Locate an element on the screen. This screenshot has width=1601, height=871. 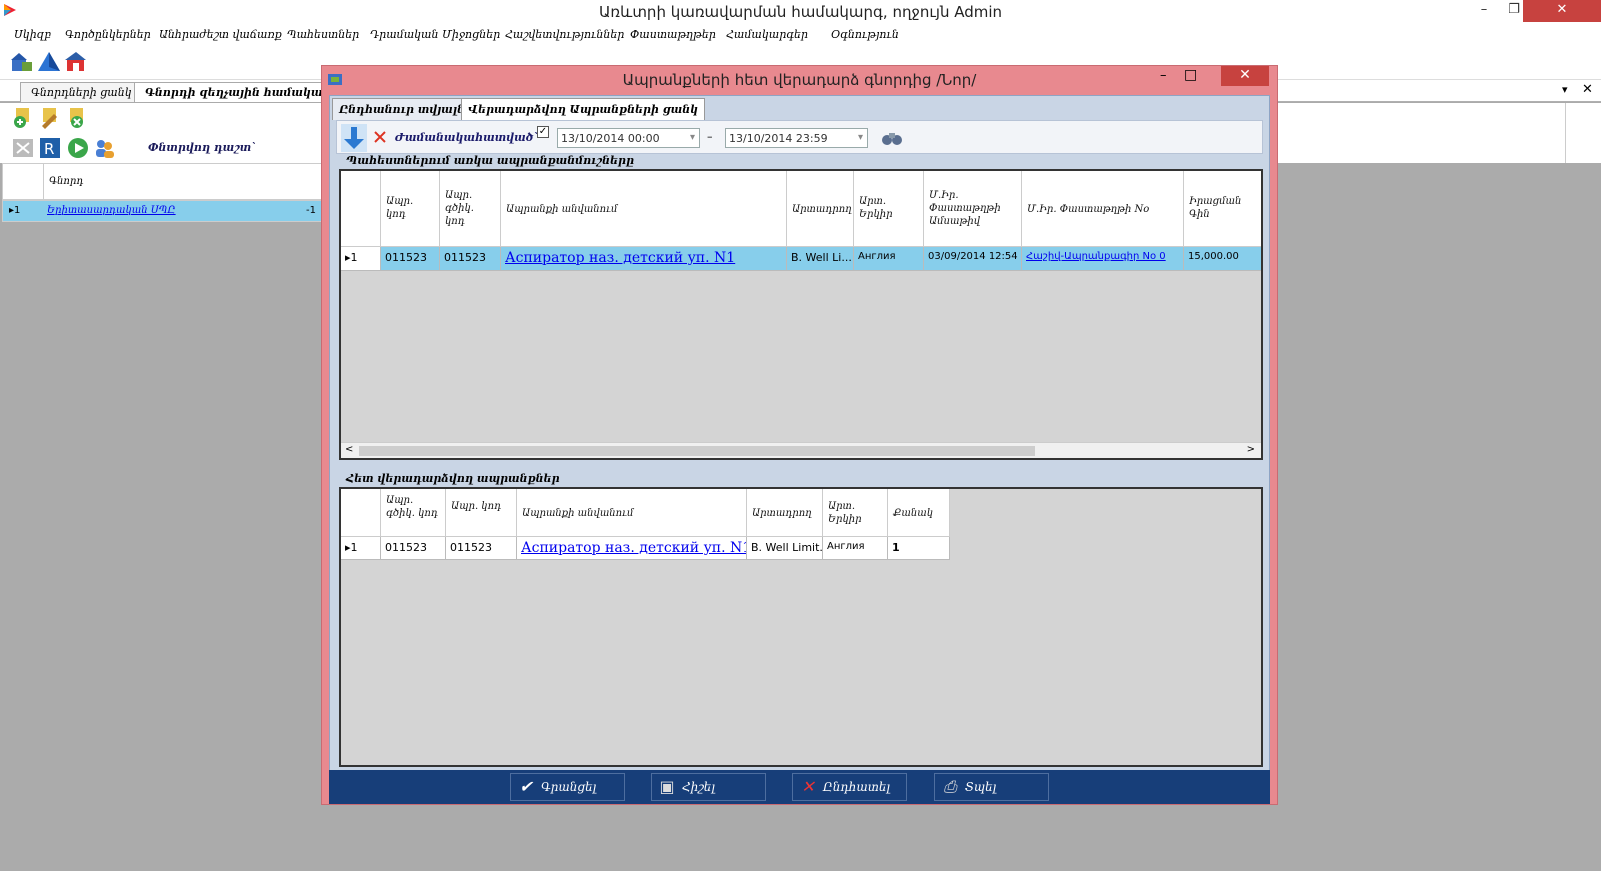
search-binoculars-icon is located at coordinates (892, 138).